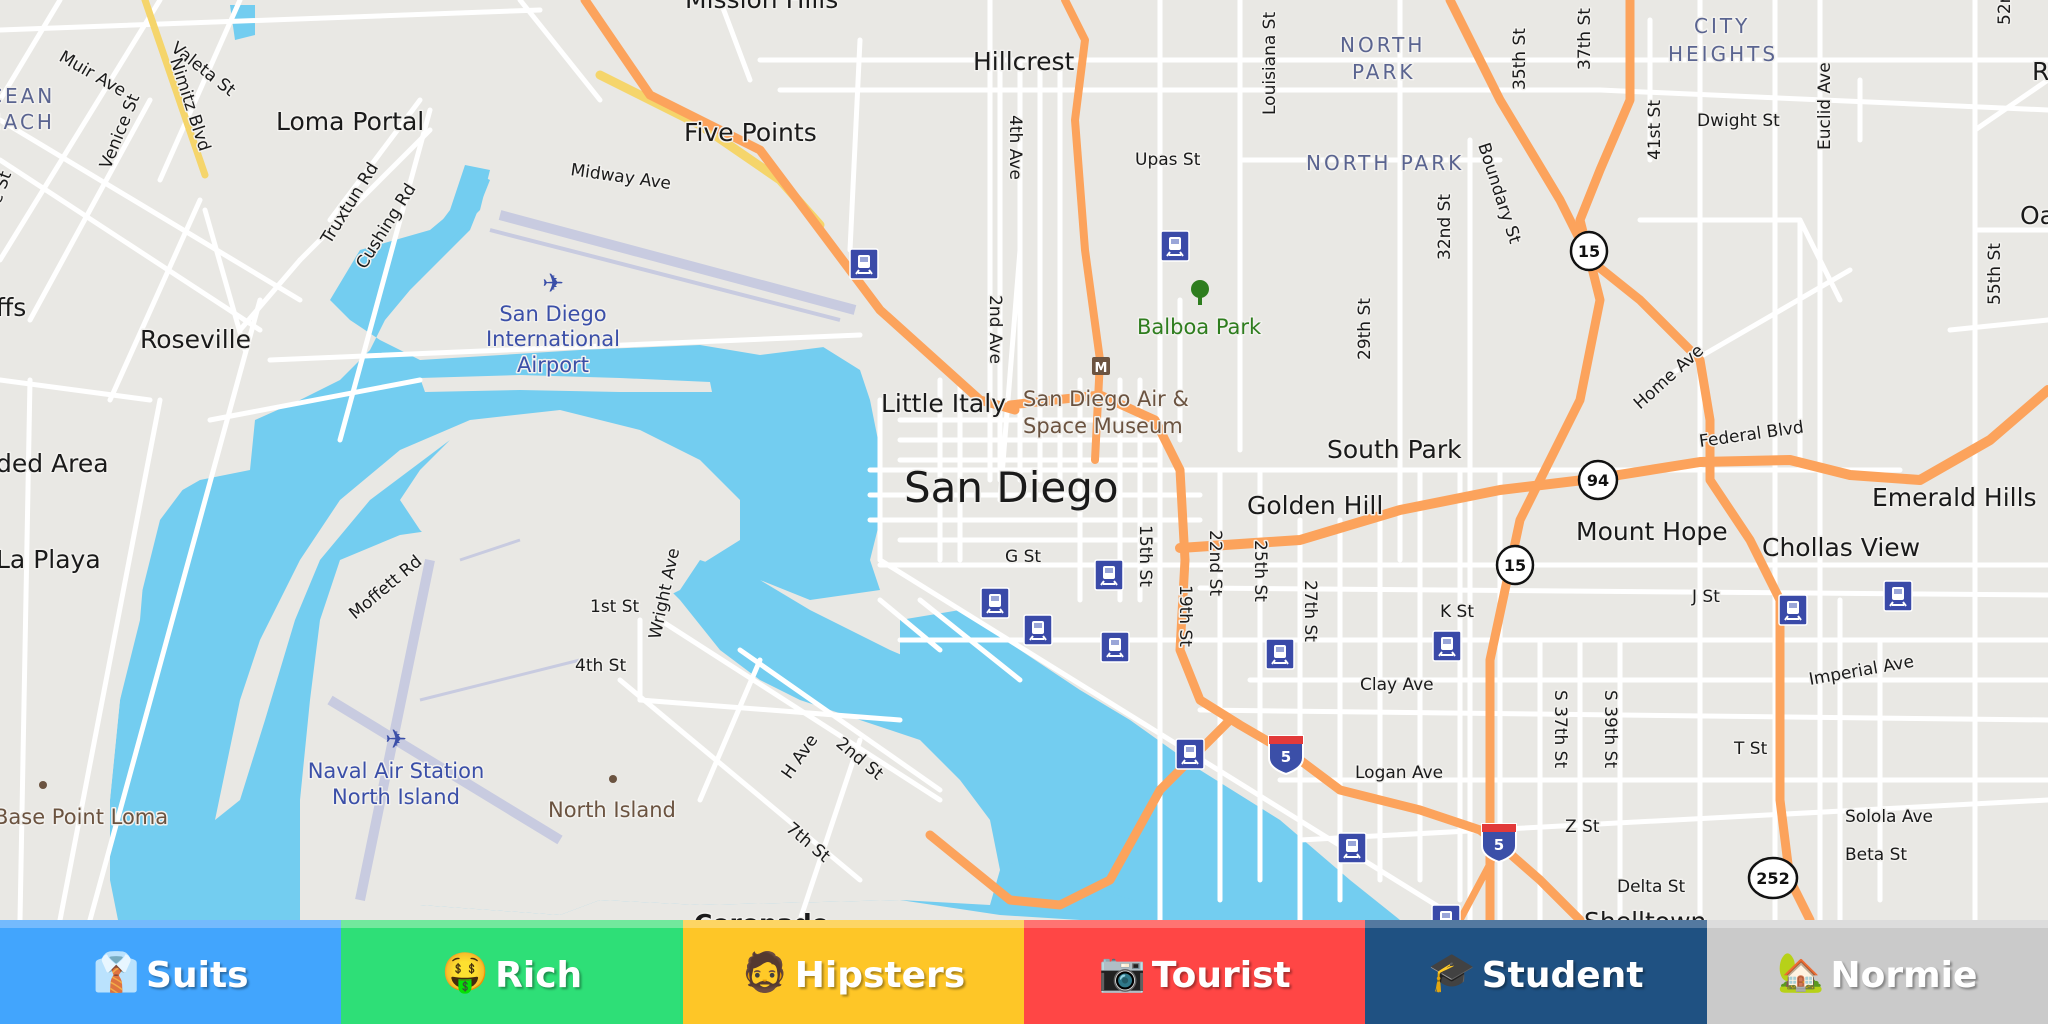 This screenshot has width=2048, height=1024. What do you see at coordinates (1825, 106) in the screenshot?
I see `street-label: Euclid Ave` at bounding box center [1825, 106].